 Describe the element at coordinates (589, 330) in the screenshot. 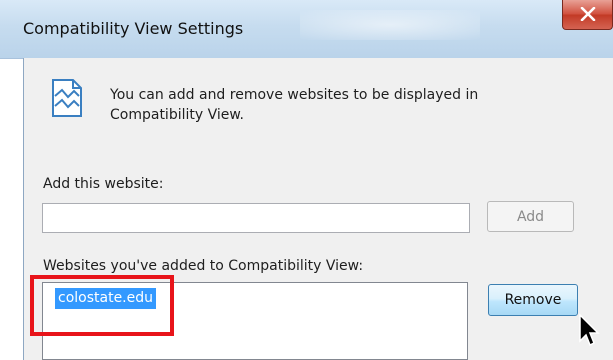

I see `mouse-pointer-icon` at that location.